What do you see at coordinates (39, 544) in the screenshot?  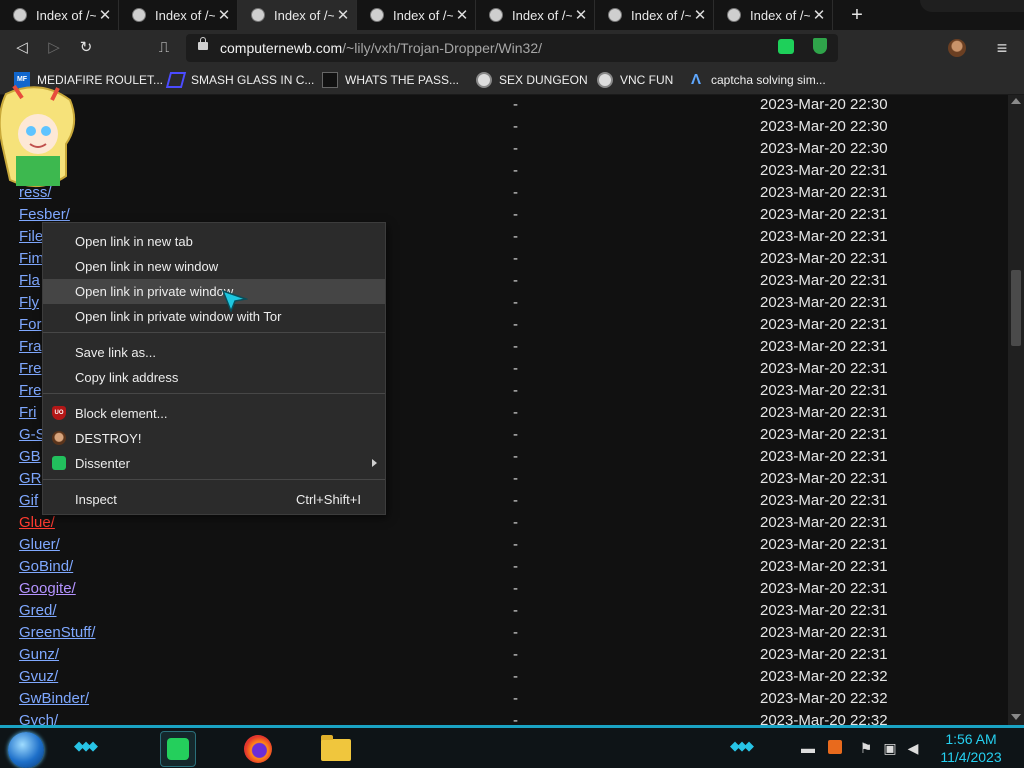 I see `directory-link: Gluer/` at bounding box center [39, 544].